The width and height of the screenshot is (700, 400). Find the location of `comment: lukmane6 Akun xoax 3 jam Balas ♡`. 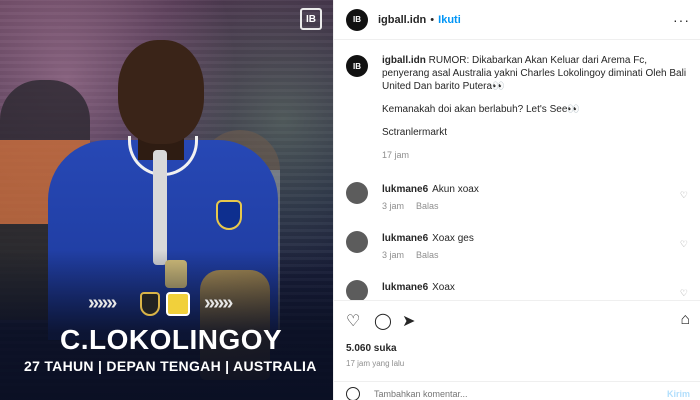

comment: lukmane6 Akun xoax 3 jam Balas ♡ is located at coordinates (517, 196).